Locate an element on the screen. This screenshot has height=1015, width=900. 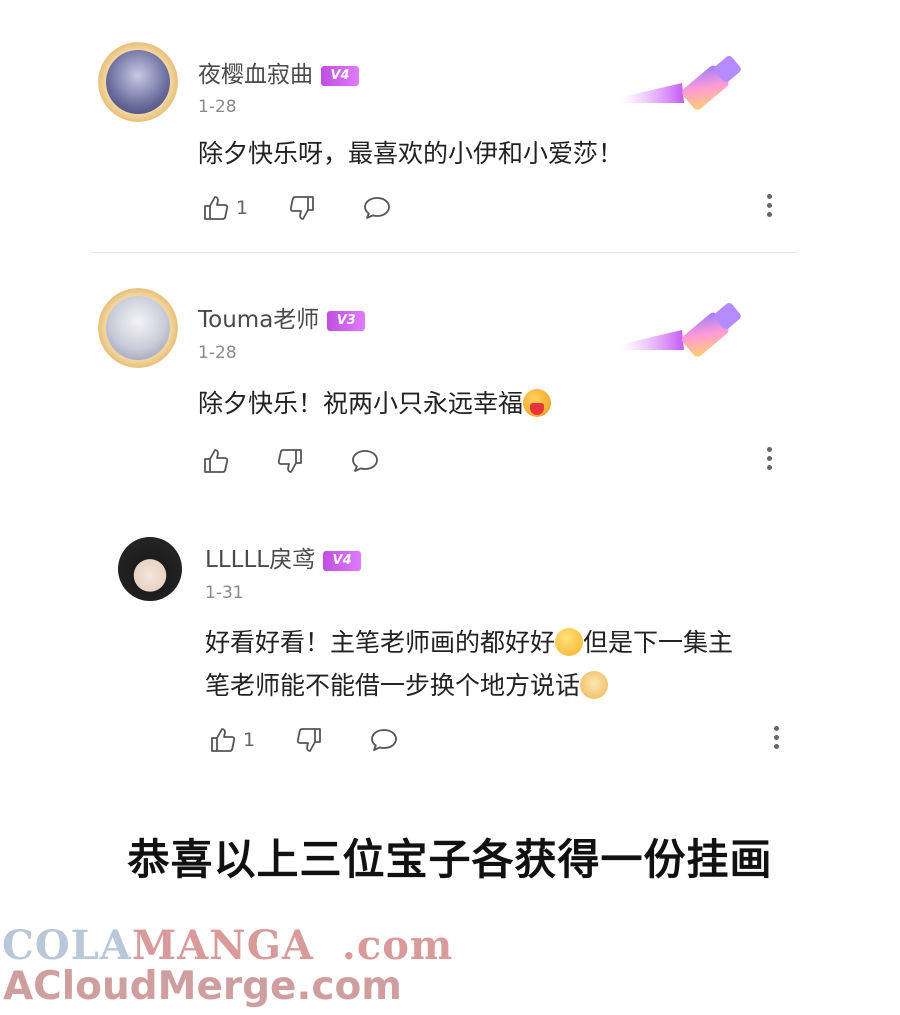
watermark-line1: COLAMANGA .com is located at coordinates (227, 945).